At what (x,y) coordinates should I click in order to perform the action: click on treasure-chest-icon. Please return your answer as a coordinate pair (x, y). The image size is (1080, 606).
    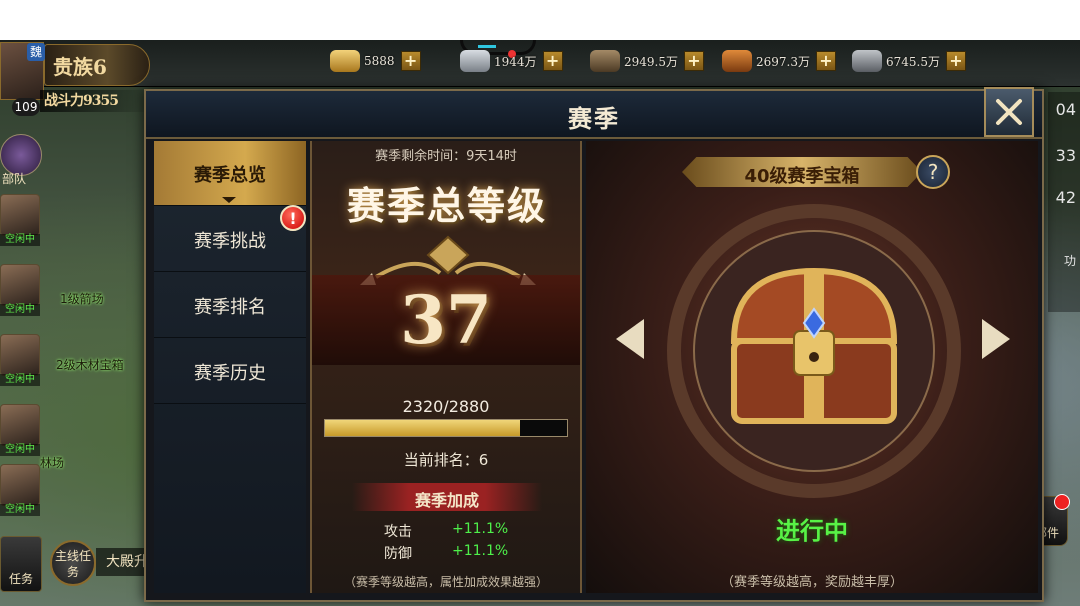
    Looking at the image, I should click on (814, 345).